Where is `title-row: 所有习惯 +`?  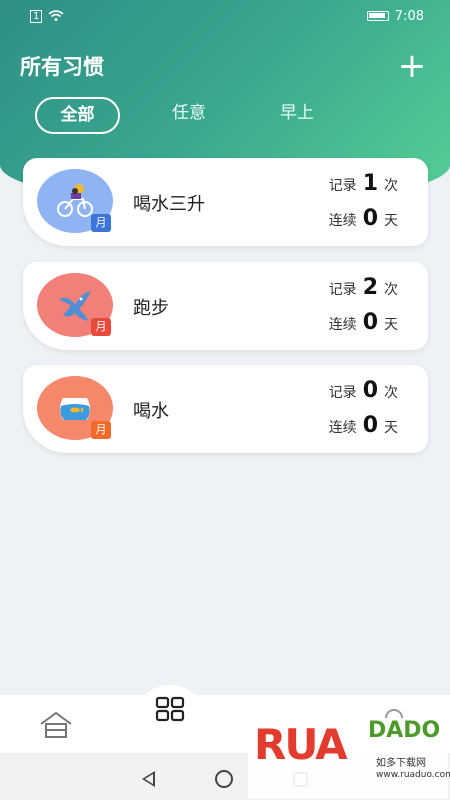 title-row: 所有习惯 + is located at coordinates (225, 66).